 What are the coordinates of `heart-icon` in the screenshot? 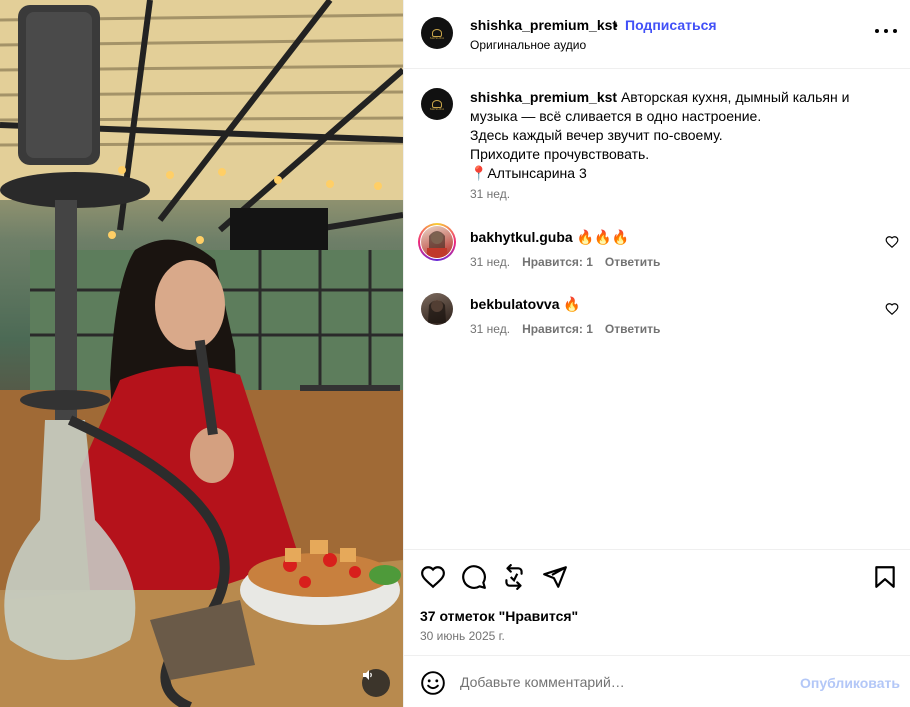 It's located at (433, 577).